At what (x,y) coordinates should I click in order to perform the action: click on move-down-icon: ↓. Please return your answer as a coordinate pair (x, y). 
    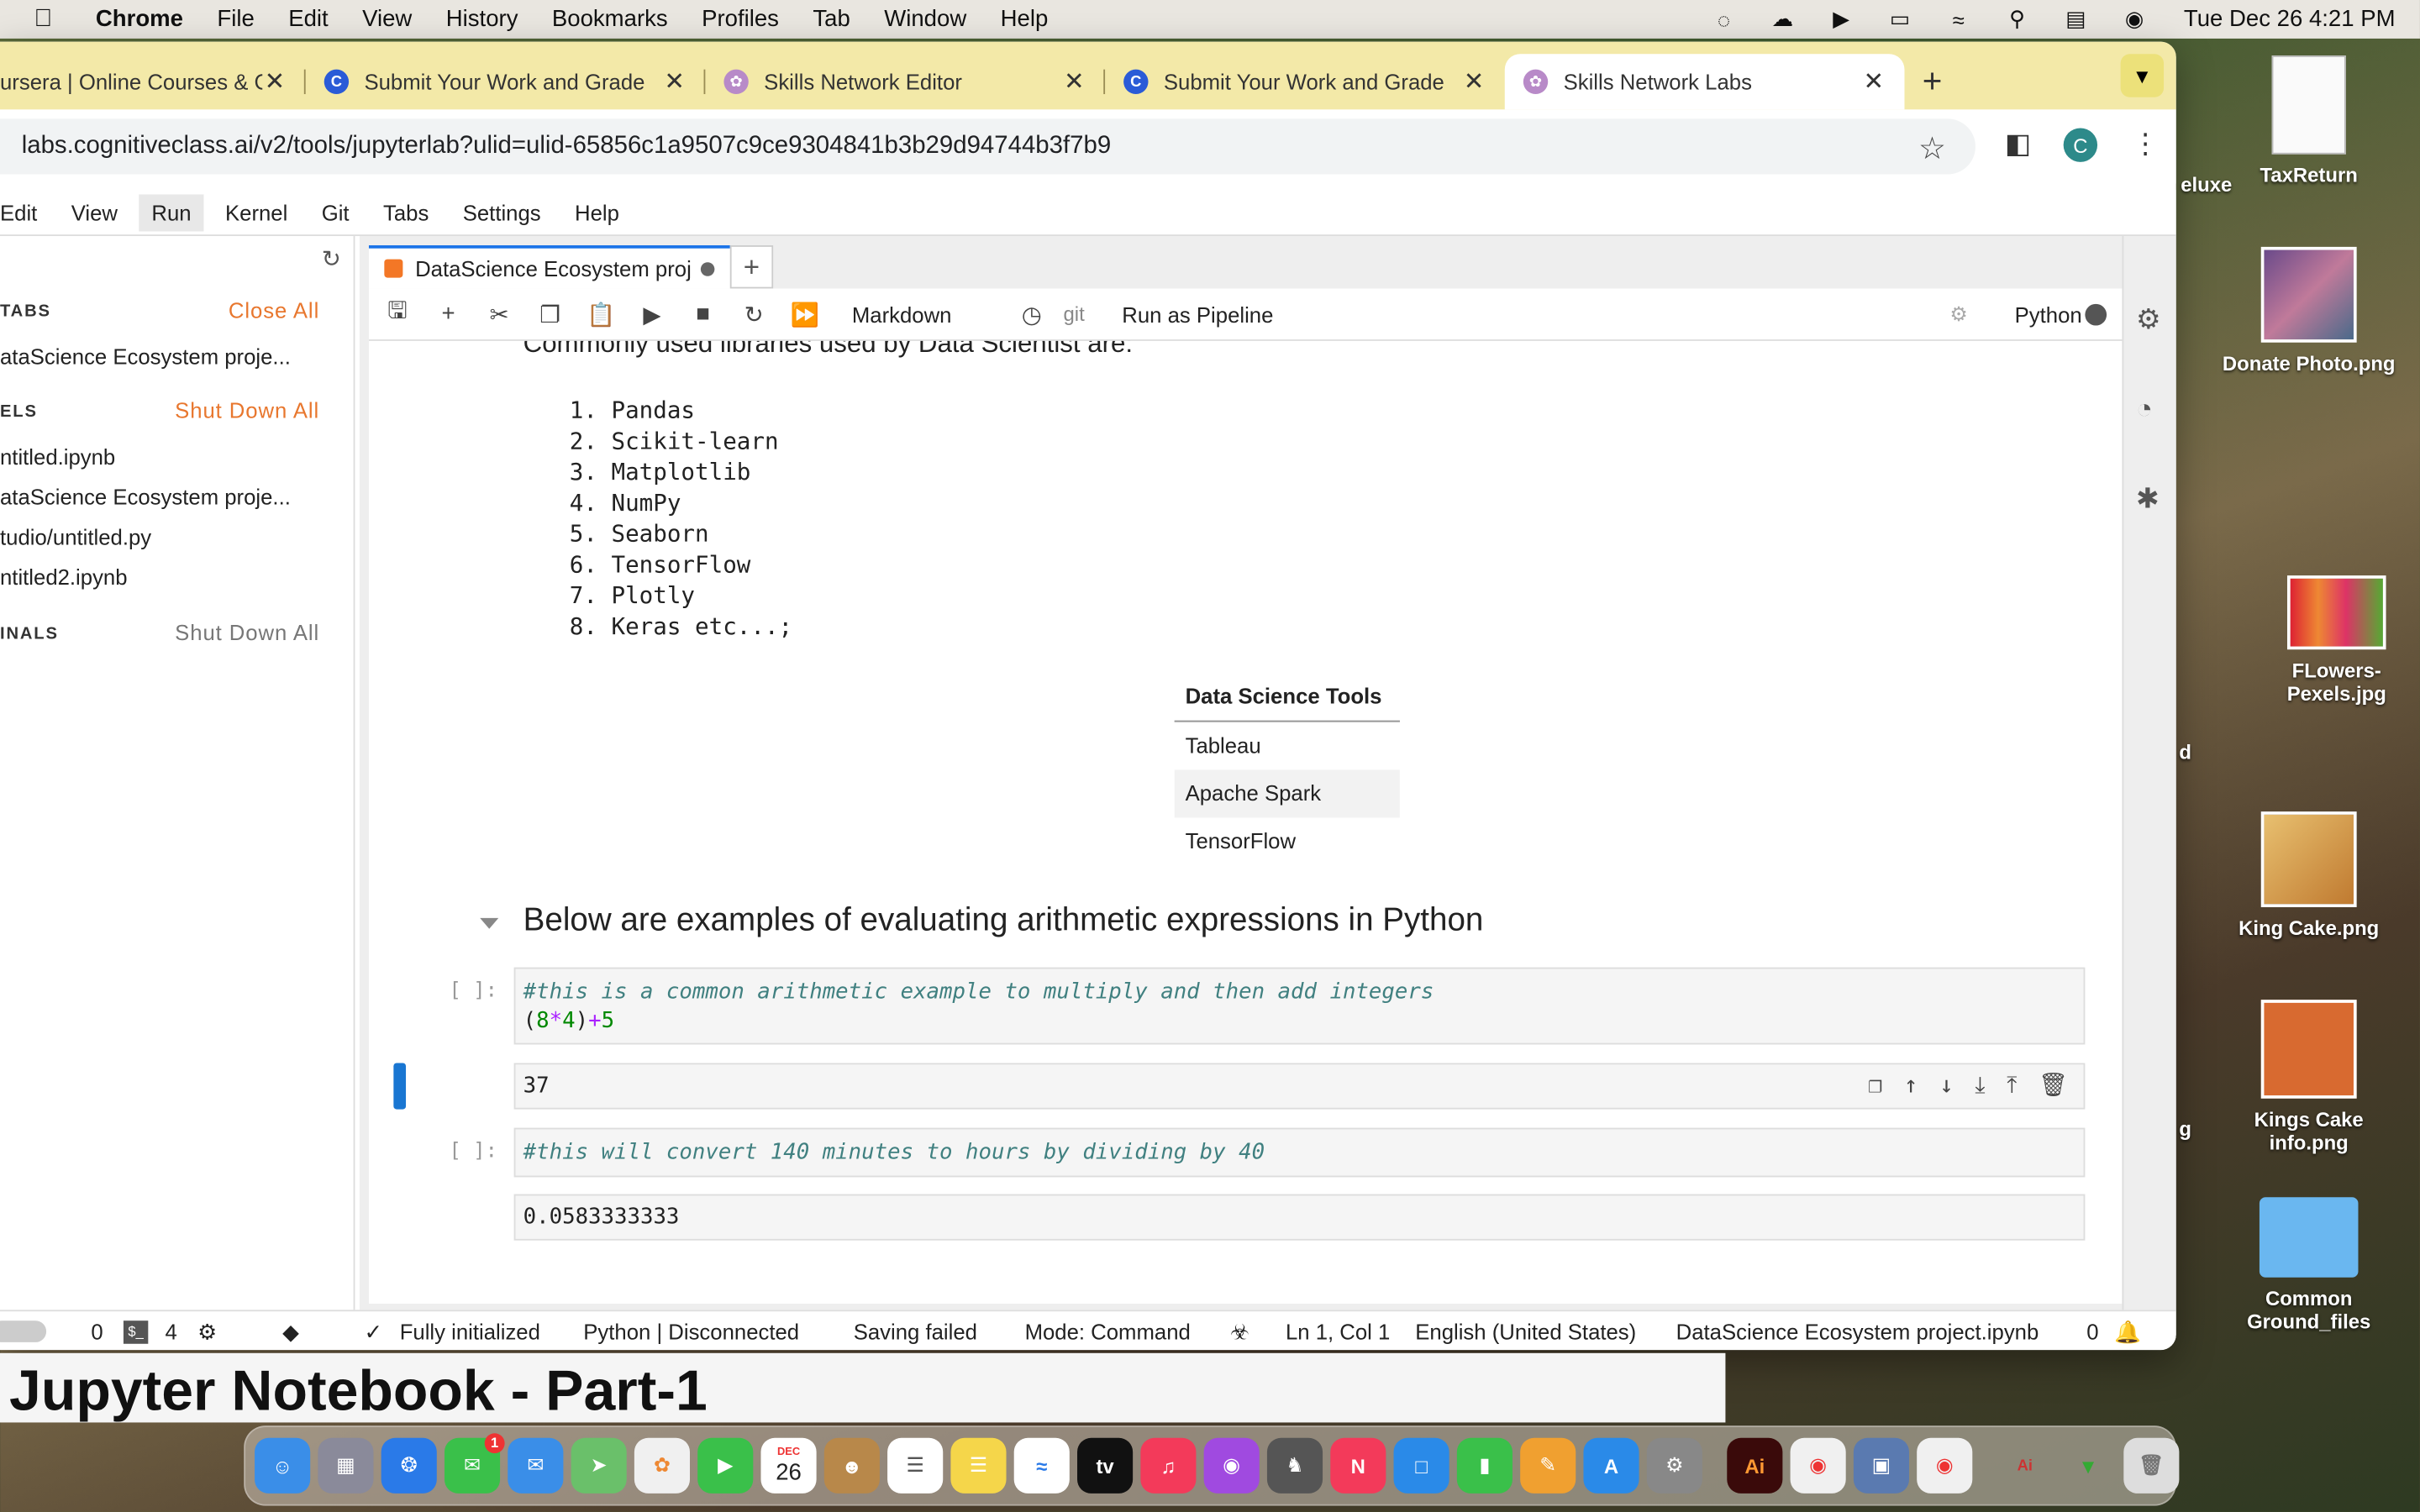
    Looking at the image, I should click on (1946, 1085).